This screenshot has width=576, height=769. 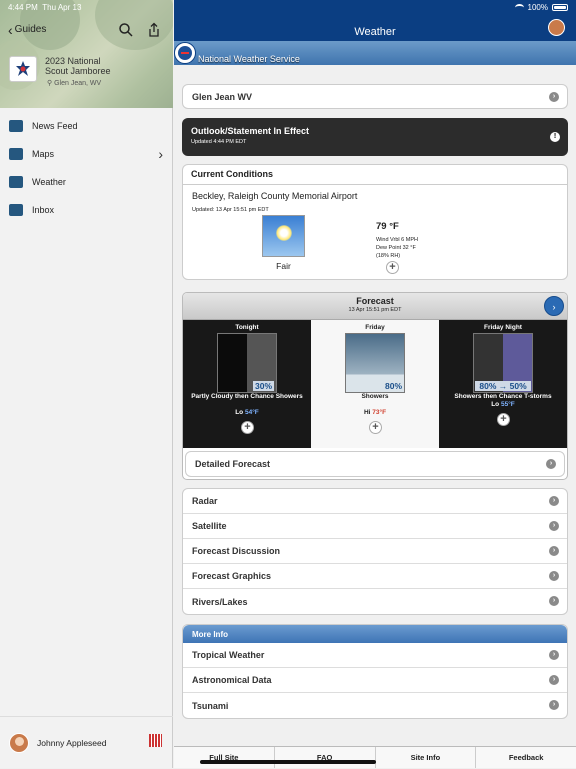 What do you see at coordinates (375, 310) in the screenshot?
I see `forecast-date: 13 Apr 15:51 pm EDT` at bounding box center [375, 310].